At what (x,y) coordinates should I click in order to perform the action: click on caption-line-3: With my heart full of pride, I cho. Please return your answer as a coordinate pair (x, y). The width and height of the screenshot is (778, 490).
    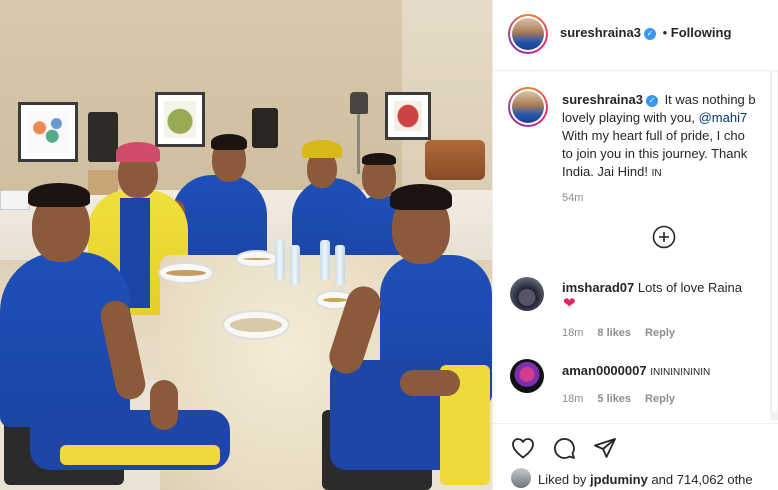
    Looking at the image, I should click on (653, 135).